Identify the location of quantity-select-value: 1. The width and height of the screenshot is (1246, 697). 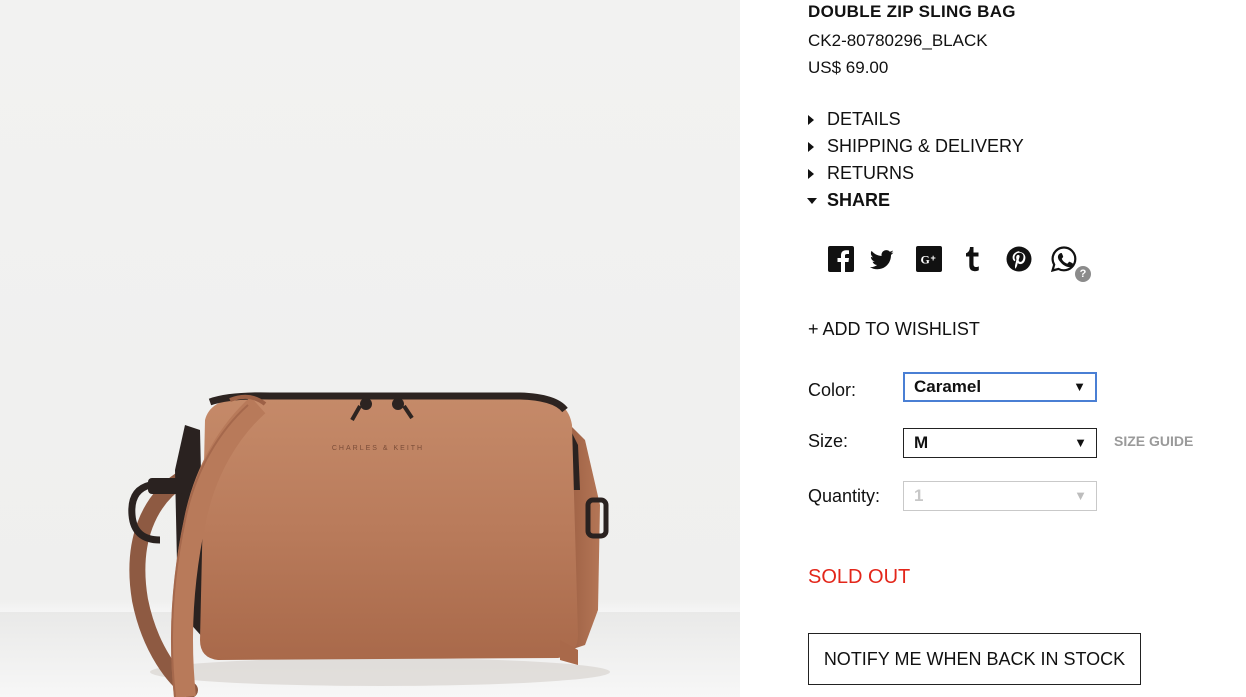
(919, 495).